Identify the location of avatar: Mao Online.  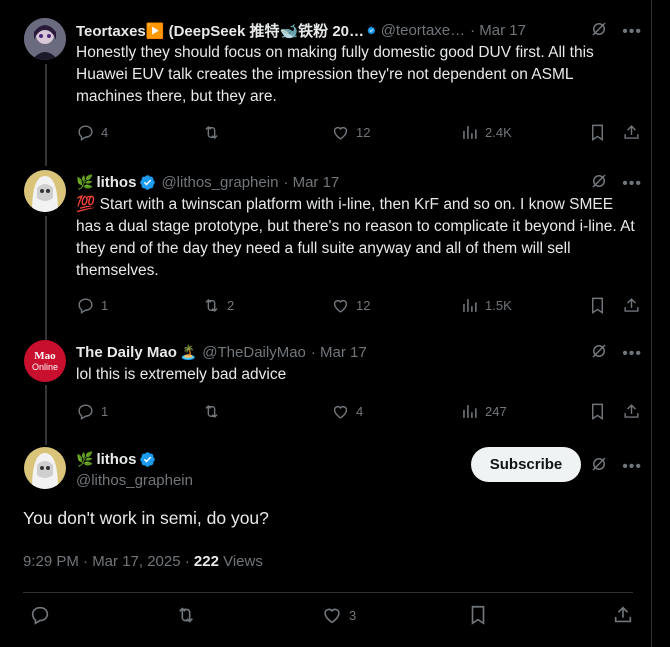
(45, 361).